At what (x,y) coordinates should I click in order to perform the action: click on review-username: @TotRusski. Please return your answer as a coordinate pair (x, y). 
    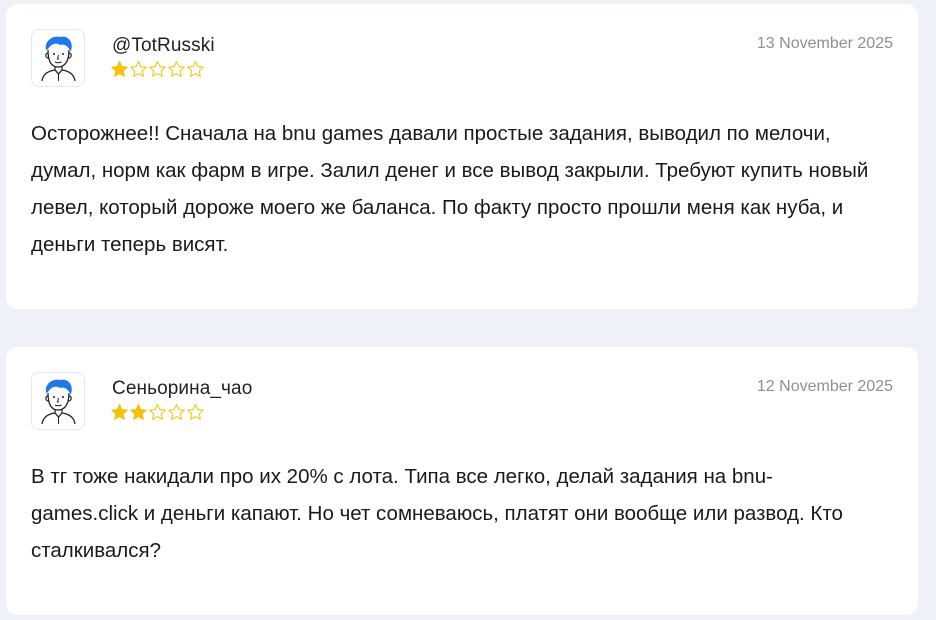
    Looking at the image, I should click on (163, 45).